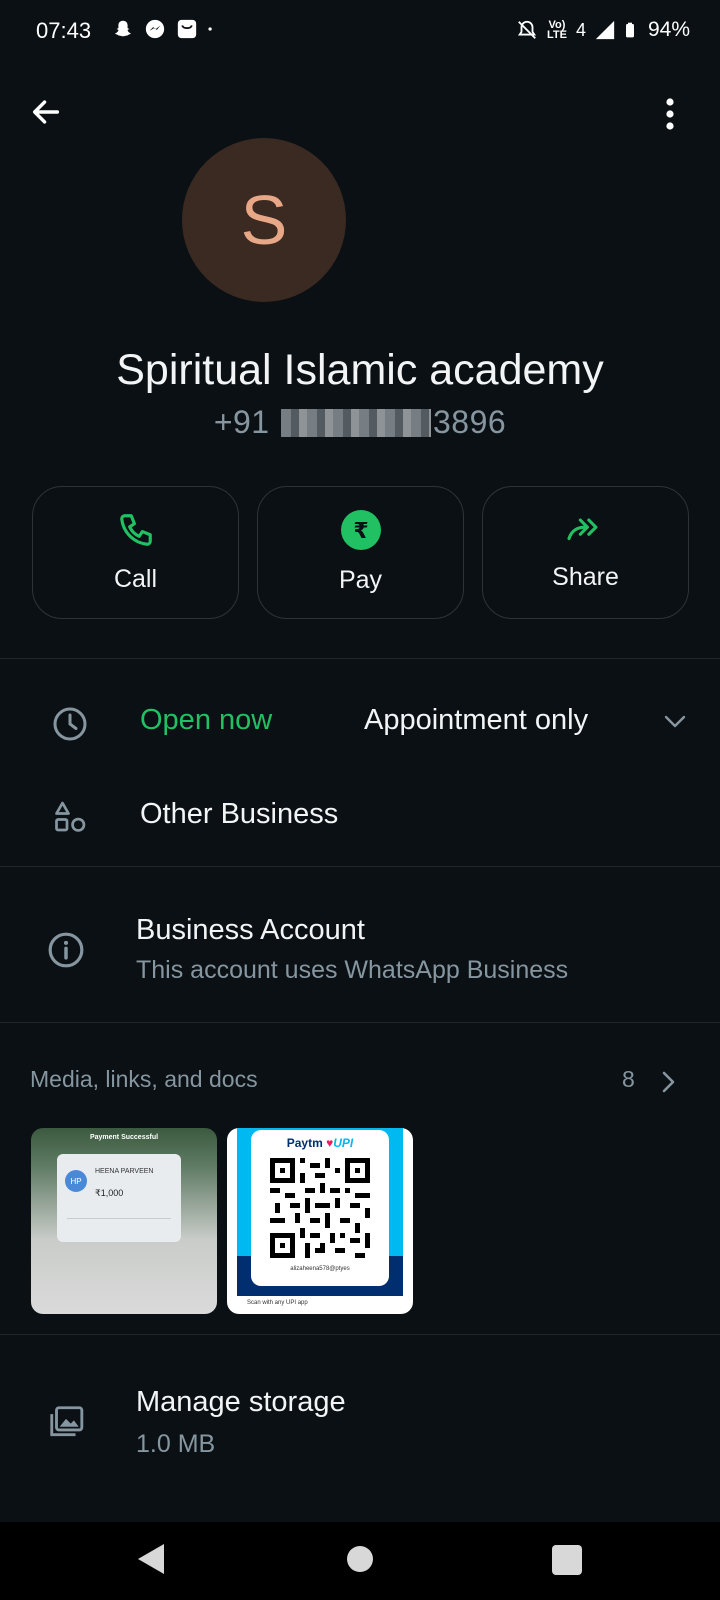 The height and width of the screenshot is (1600, 720). What do you see at coordinates (469, 422) in the screenshot?
I see `phone-suffix: 3896` at bounding box center [469, 422].